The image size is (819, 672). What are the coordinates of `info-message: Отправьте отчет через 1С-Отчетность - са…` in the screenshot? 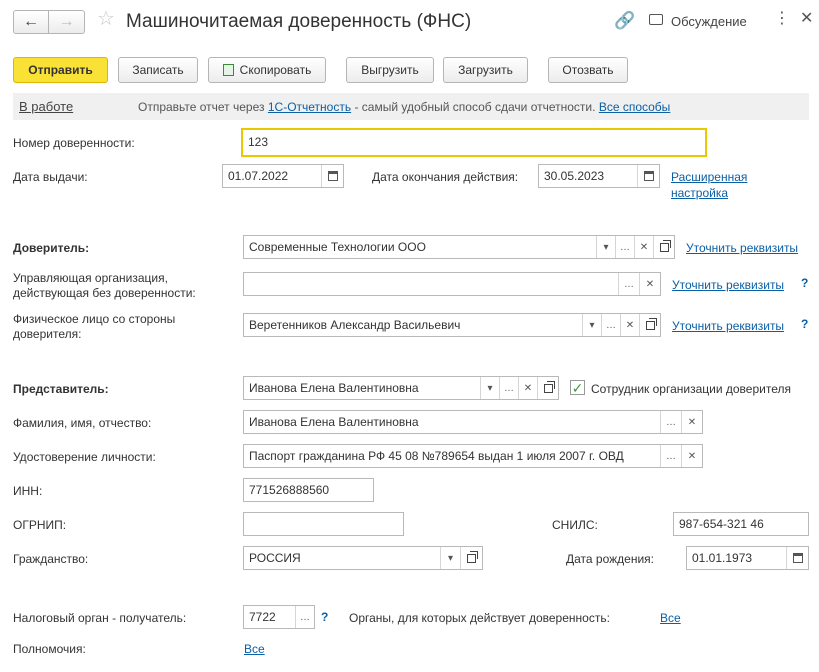 It's located at (404, 107).